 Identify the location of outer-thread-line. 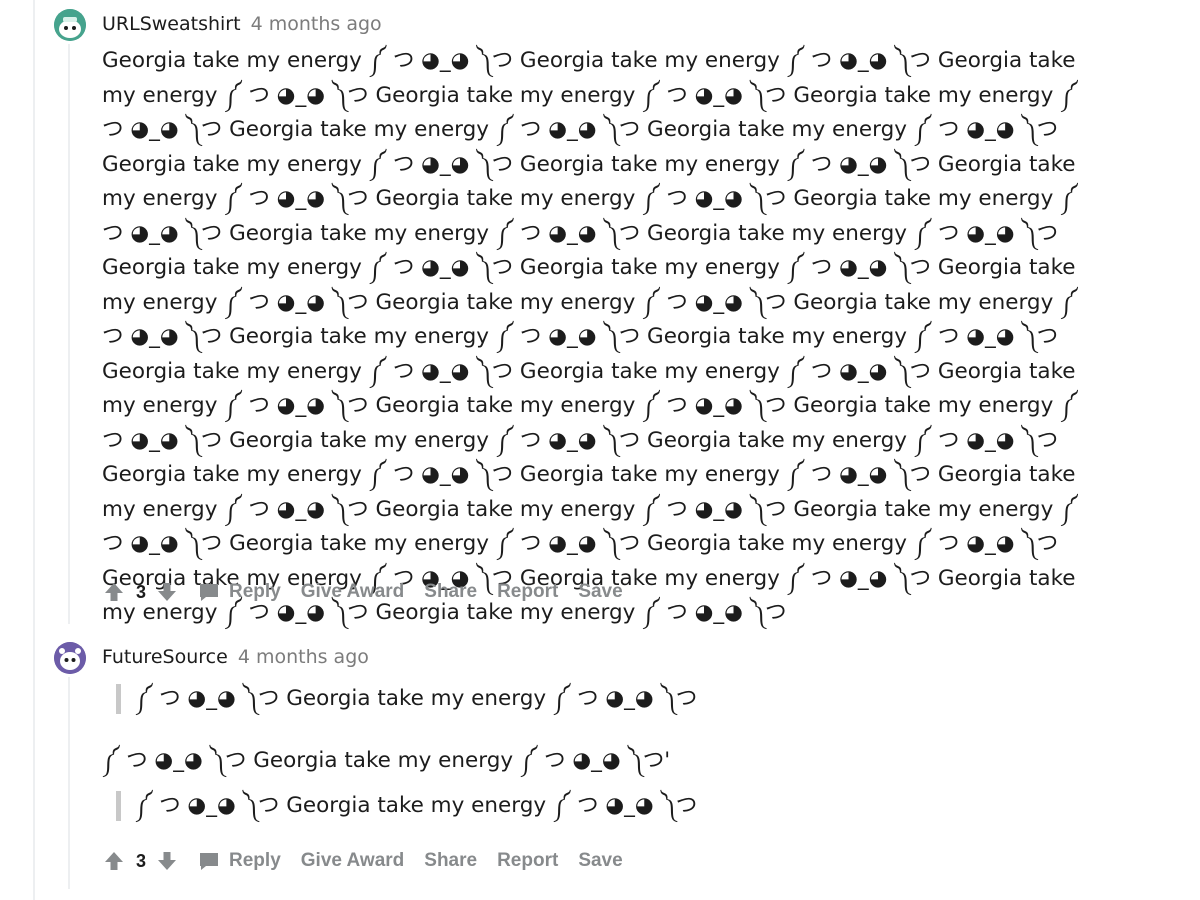
(34, 450).